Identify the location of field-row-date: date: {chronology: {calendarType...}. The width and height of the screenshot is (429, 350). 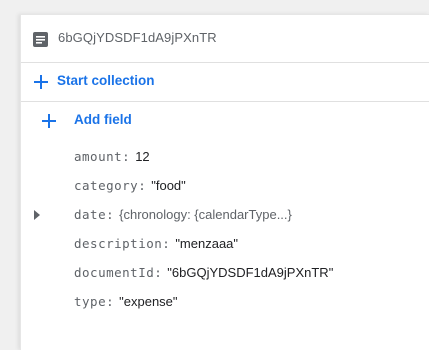
(225, 215).